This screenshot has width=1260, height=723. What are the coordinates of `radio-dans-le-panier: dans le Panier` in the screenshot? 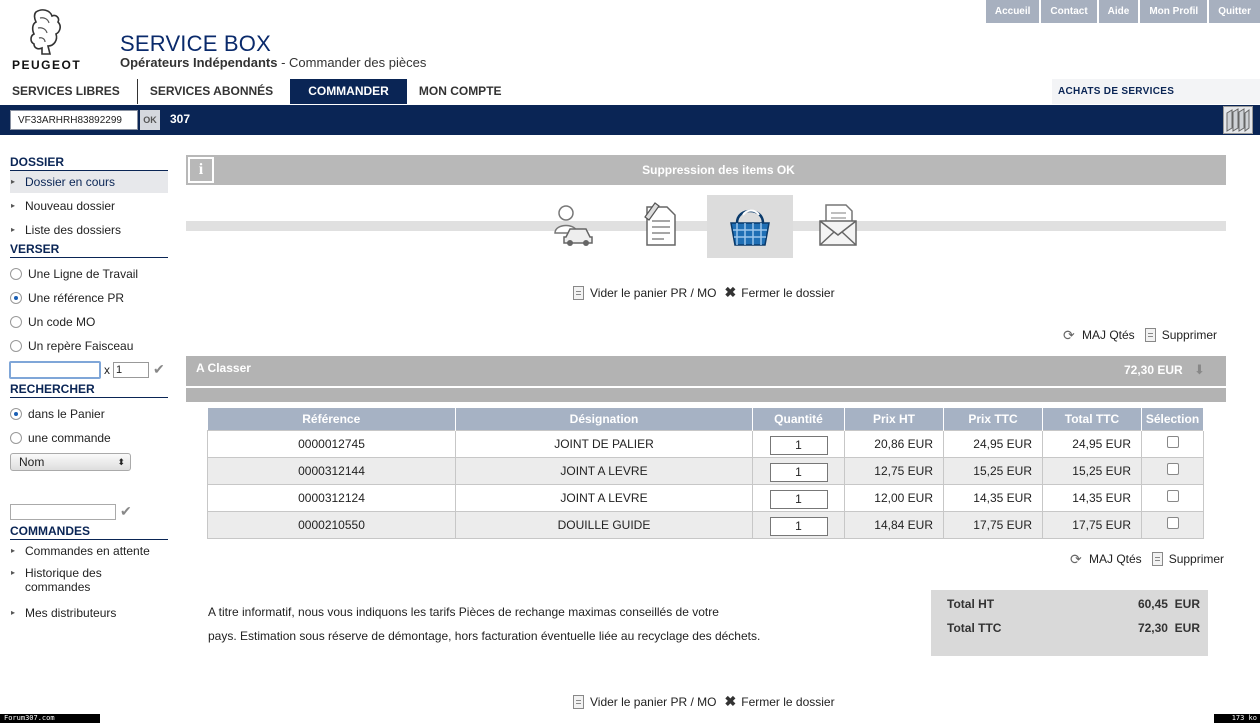 It's located at (57, 414).